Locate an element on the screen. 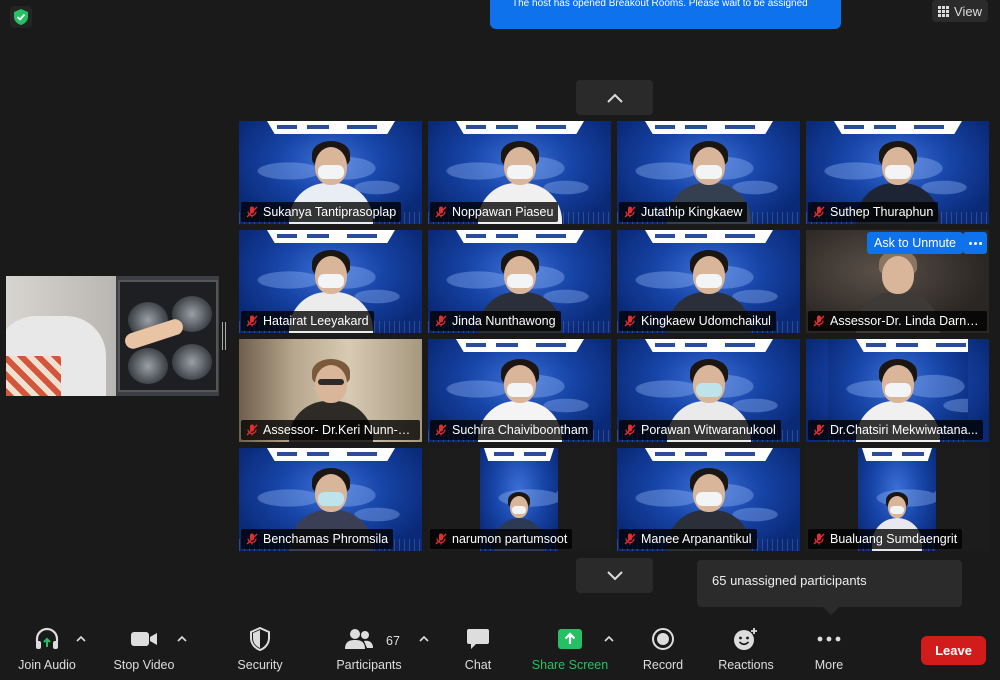  chat-button: Chat is located at coordinates (478, 649).